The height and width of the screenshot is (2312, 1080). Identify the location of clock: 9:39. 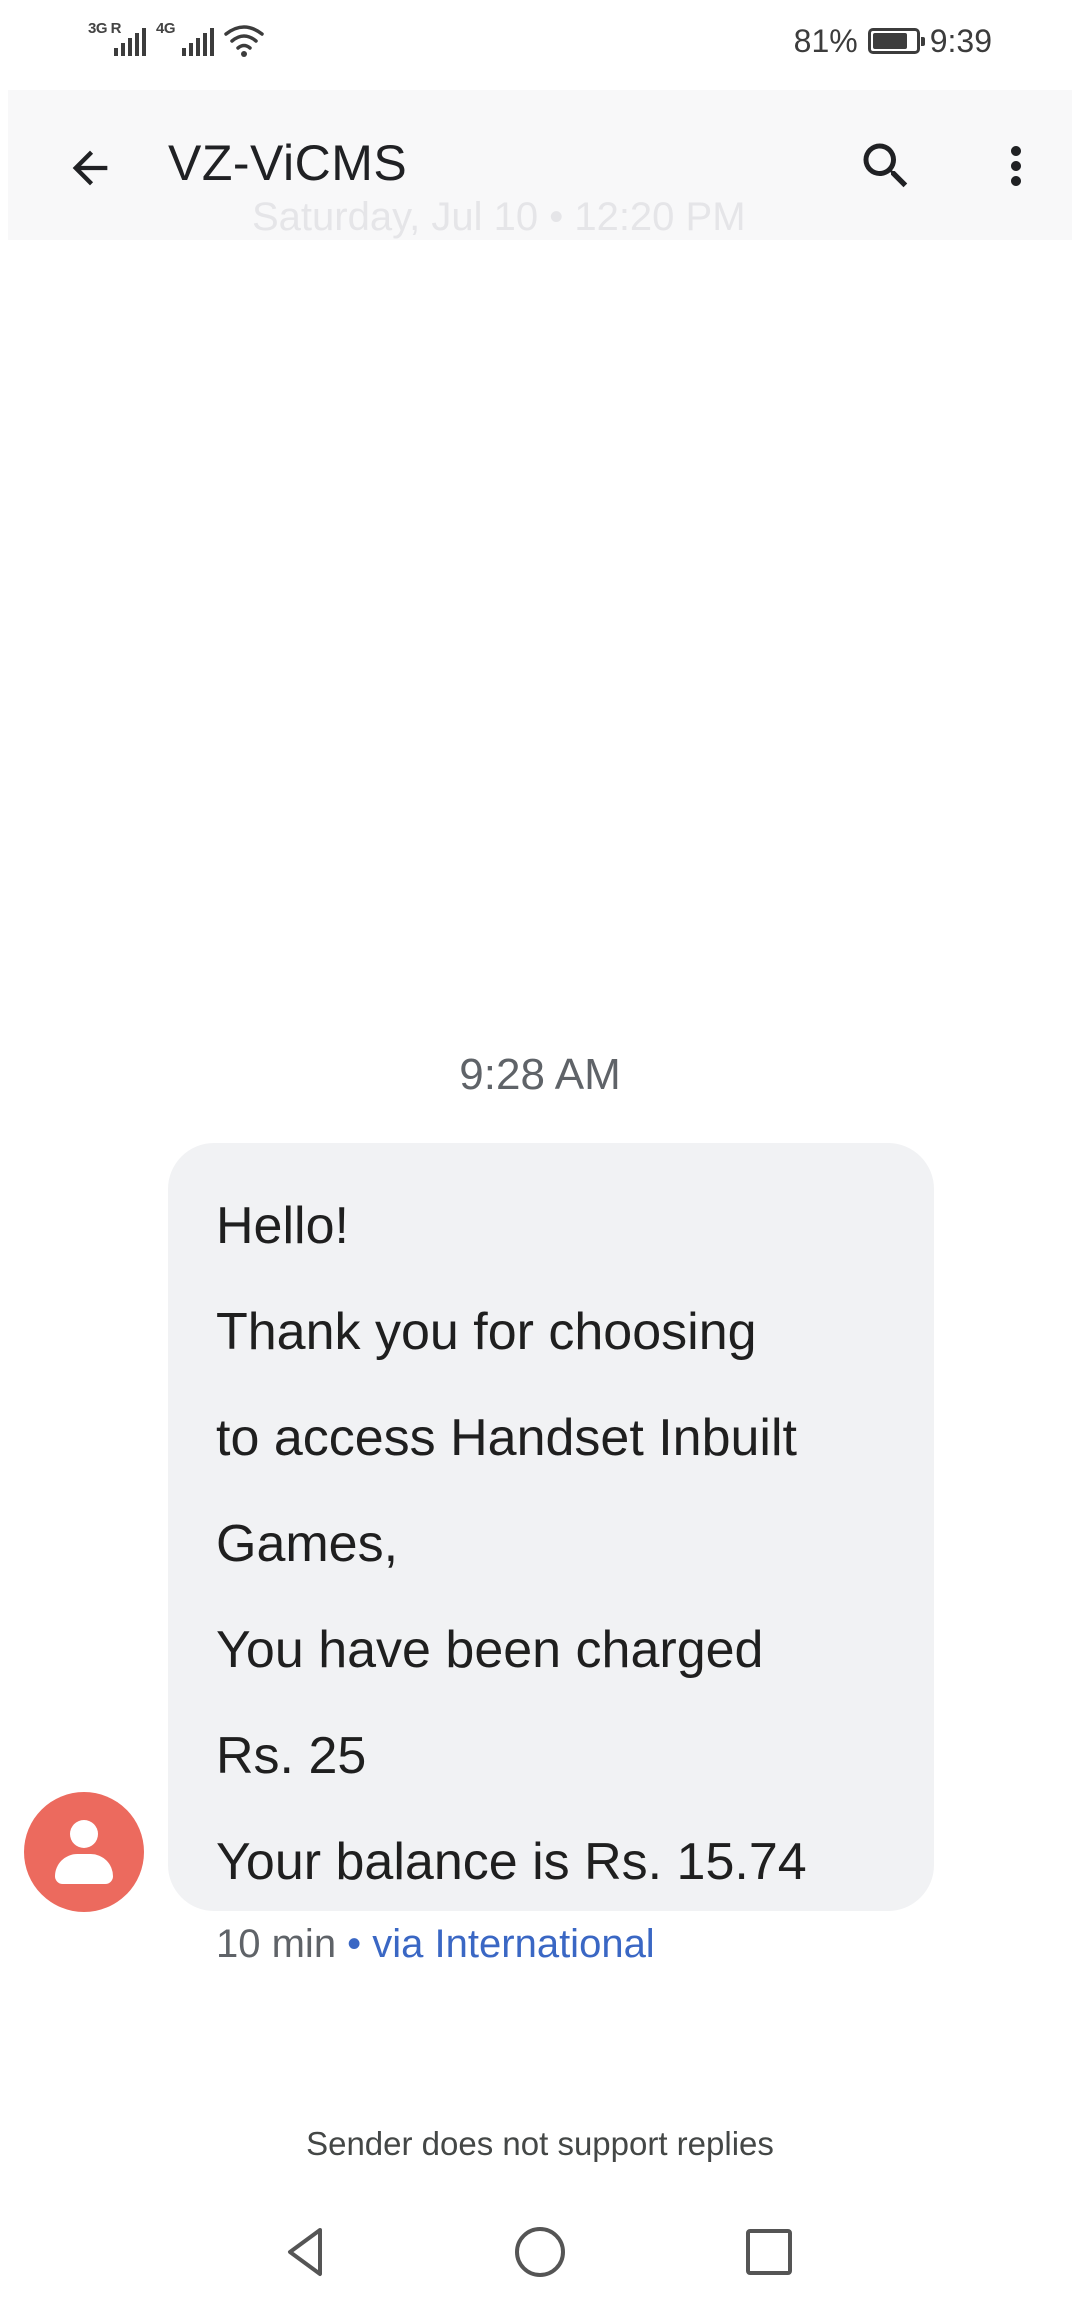
(960, 40).